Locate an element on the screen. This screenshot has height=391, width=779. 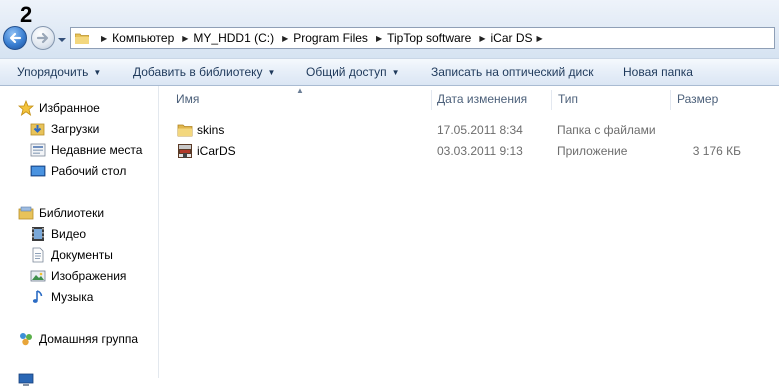
table-row: skins 17.05.2011 8:34 Папка с файлами is located at coordinates (469, 130).